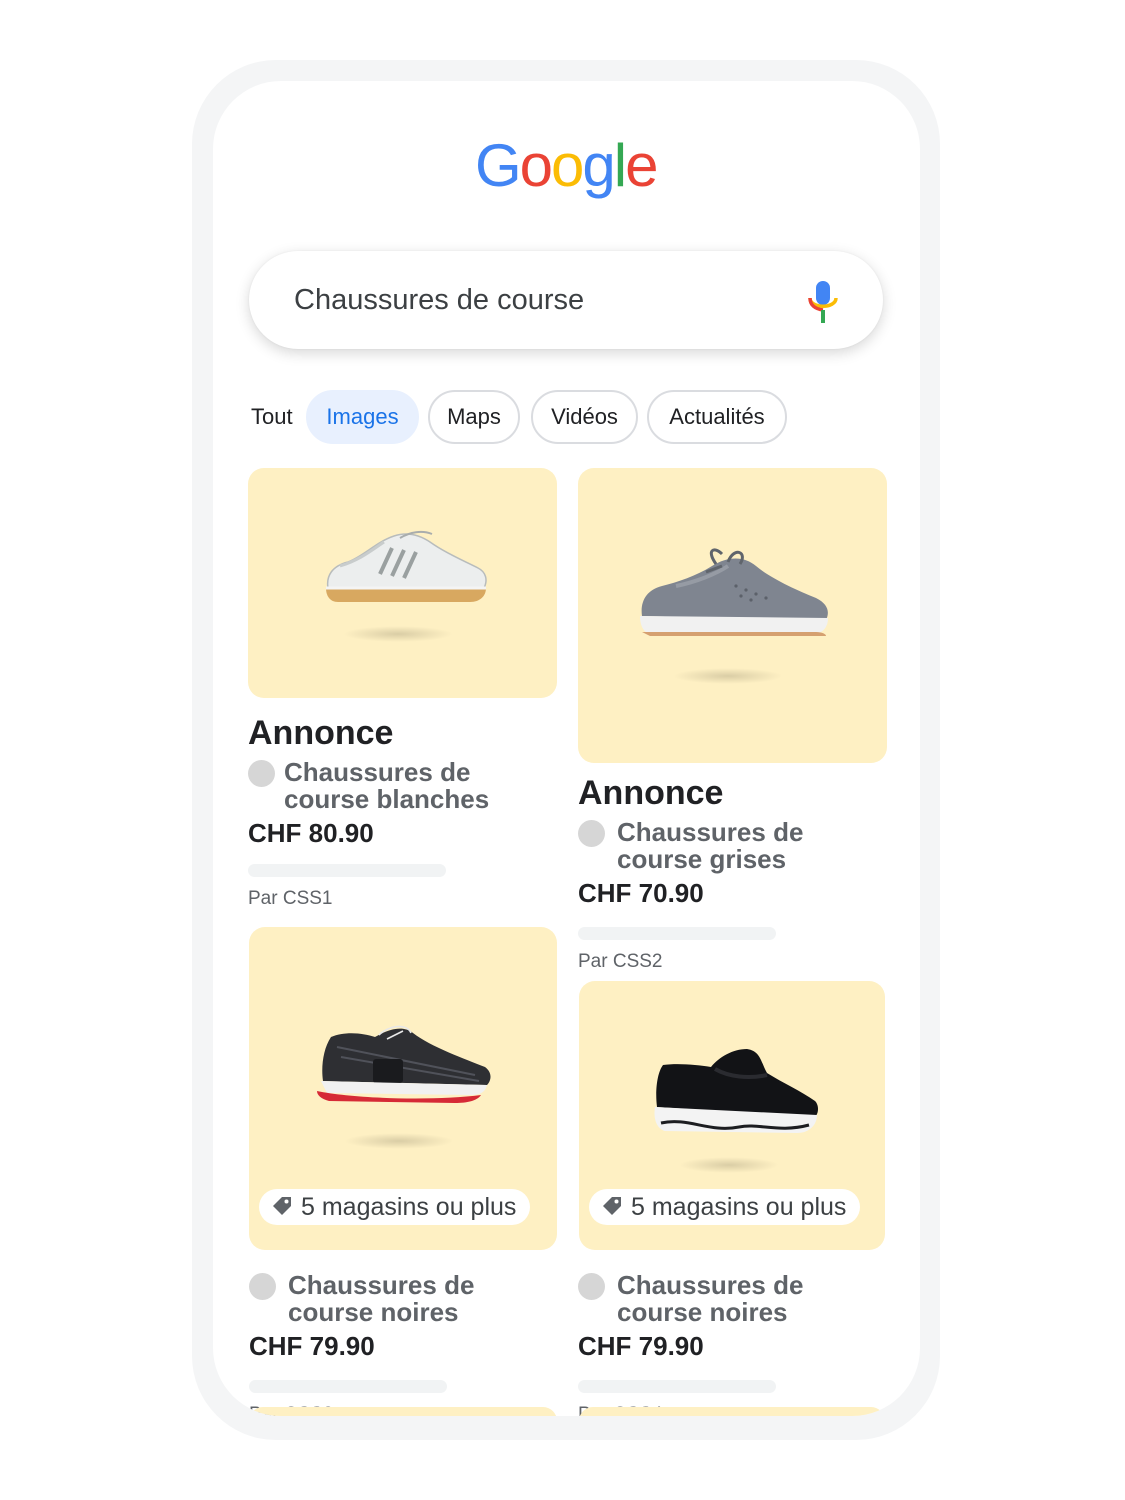 The width and height of the screenshot is (1125, 1500). Describe the element at coordinates (311, 833) in the screenshot. I see `product-price: CHF 80.90` at that location.